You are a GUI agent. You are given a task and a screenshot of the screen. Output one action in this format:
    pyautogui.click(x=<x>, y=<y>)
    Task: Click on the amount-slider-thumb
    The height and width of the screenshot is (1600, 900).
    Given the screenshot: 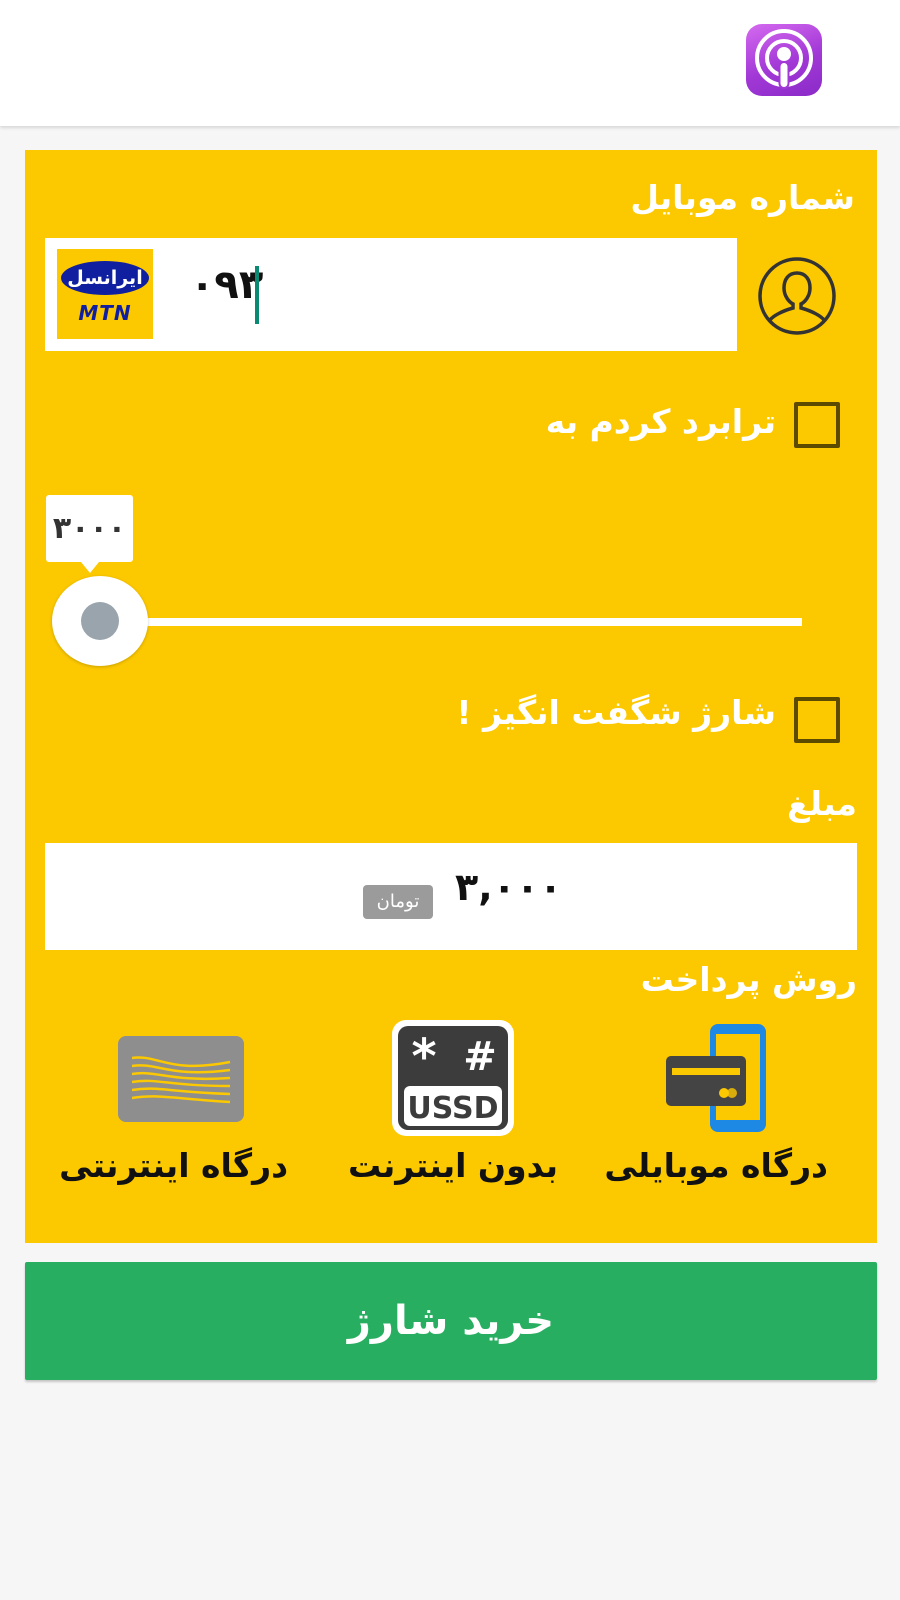 What is the action you would take?
    pyautogui.click(x=100, y=621)
    